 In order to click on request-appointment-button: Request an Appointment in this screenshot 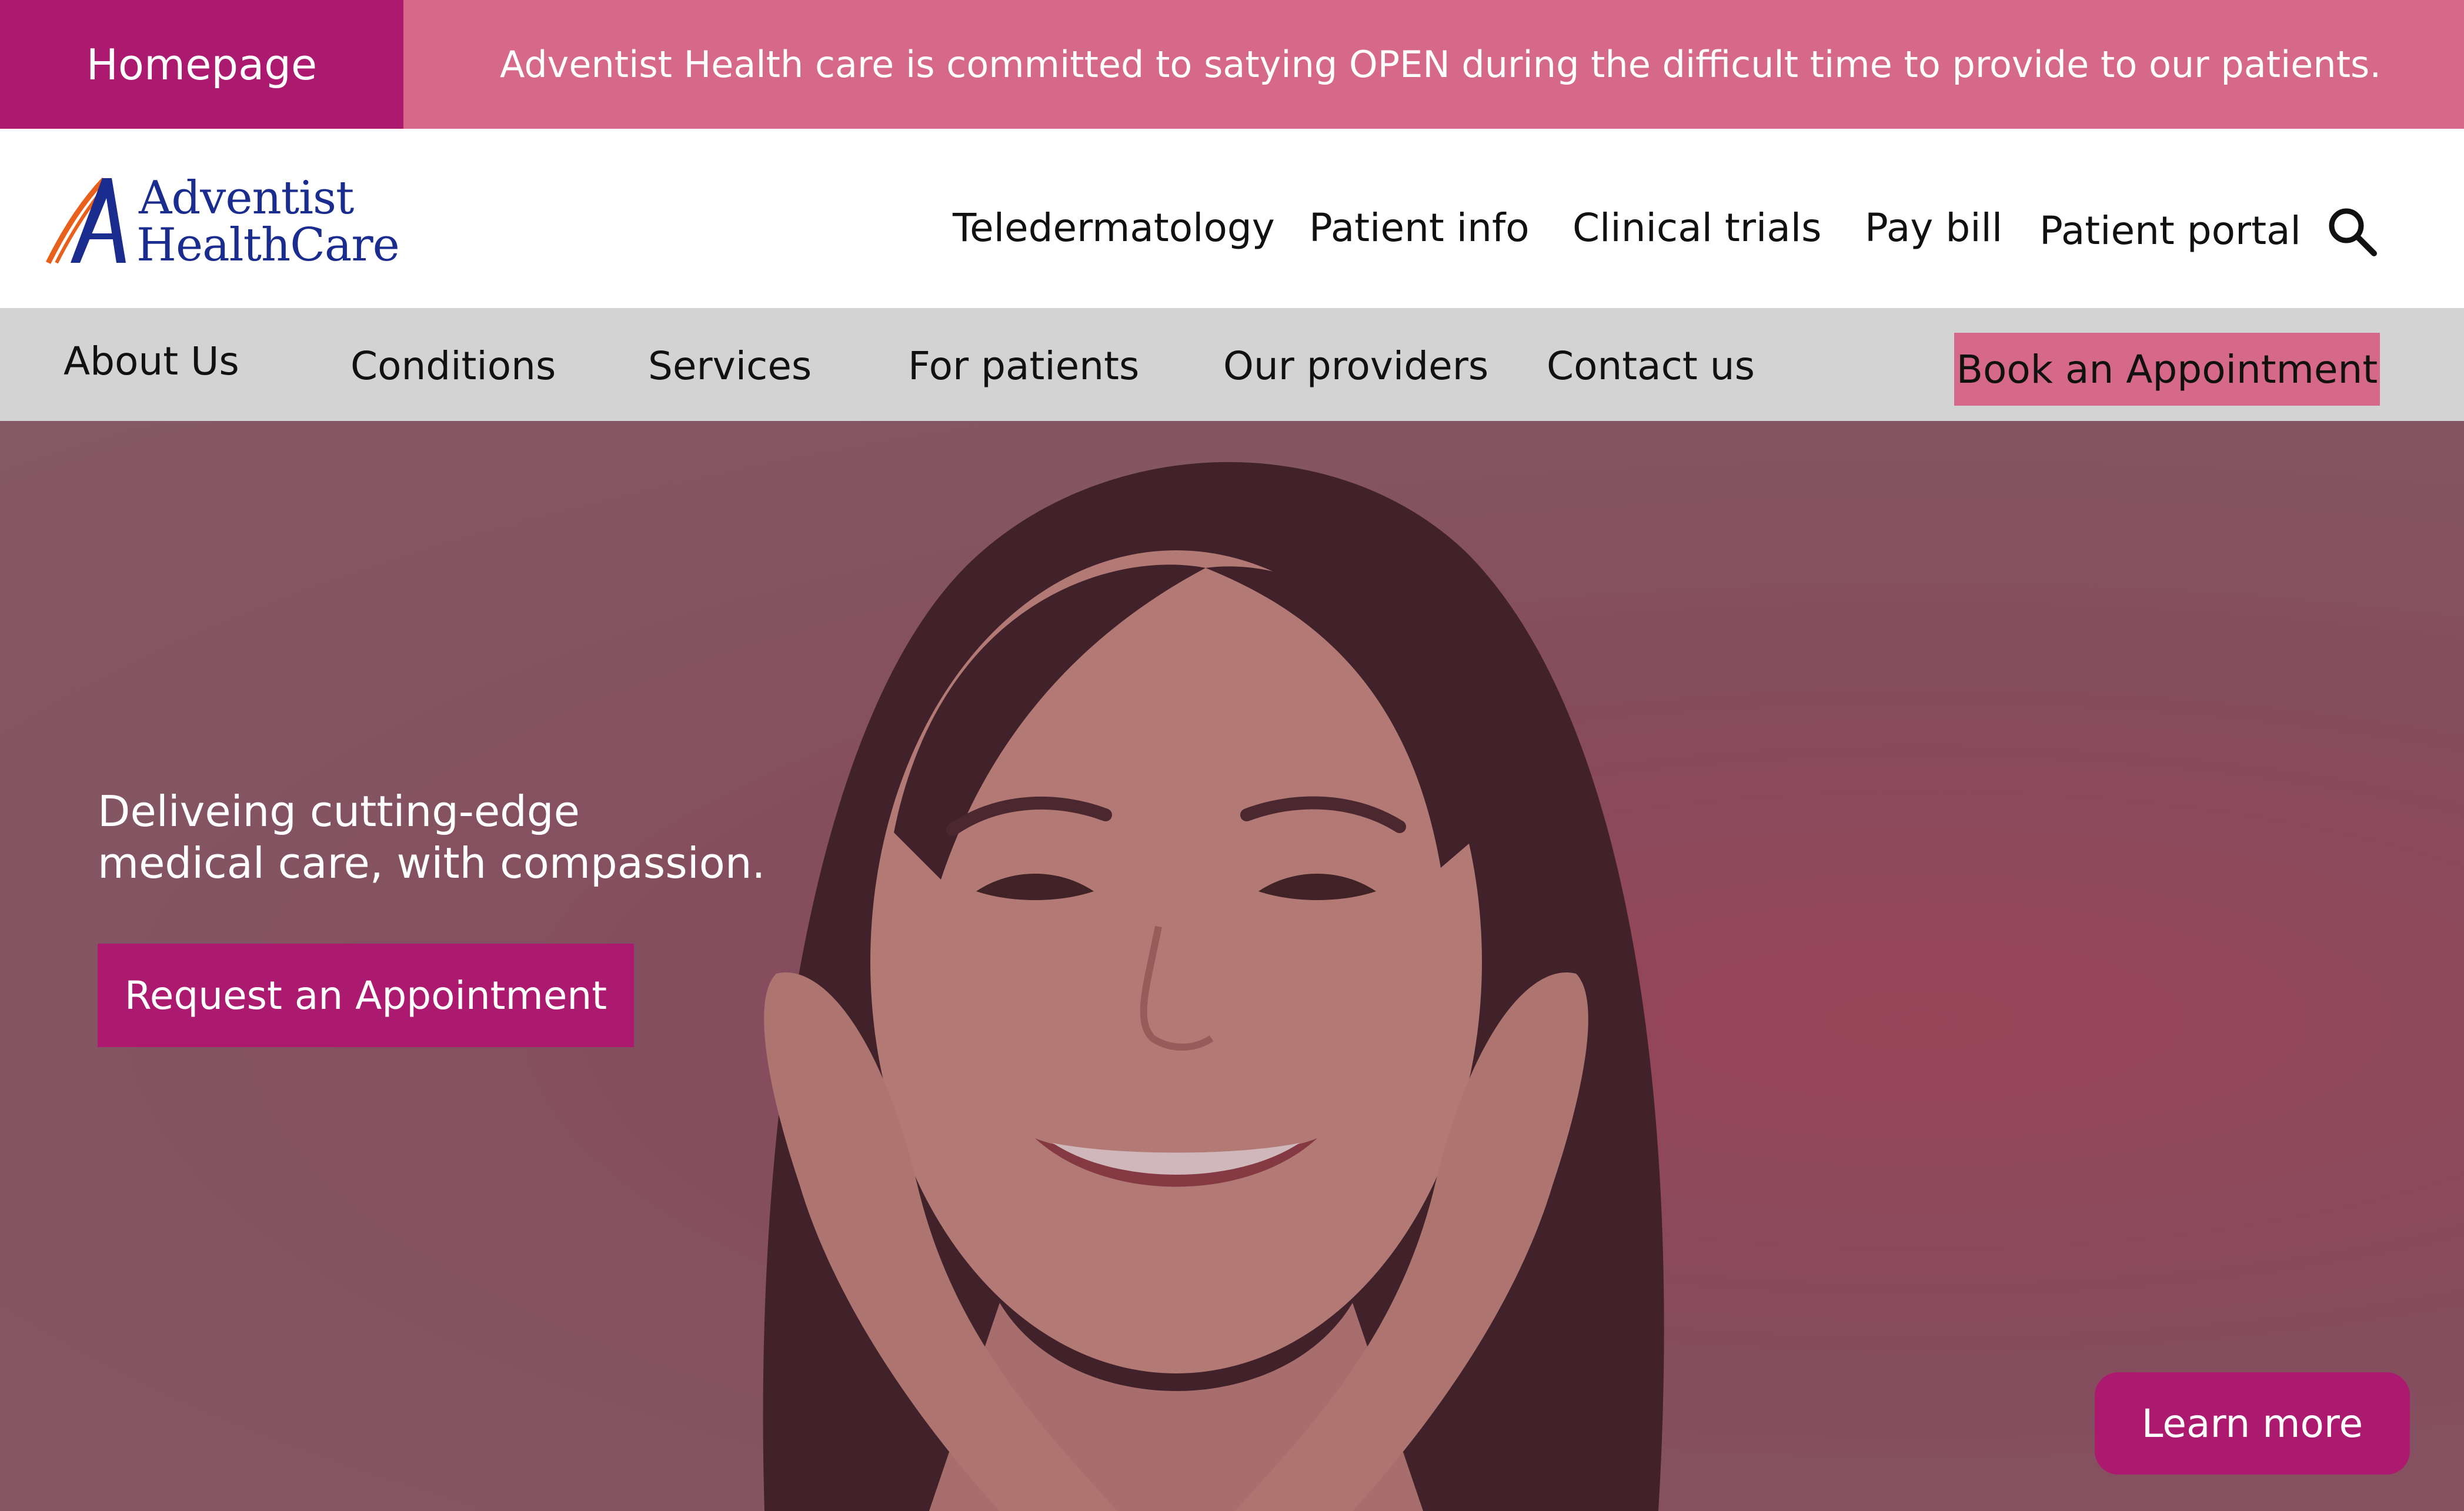, I will do `click(366, 996)`.